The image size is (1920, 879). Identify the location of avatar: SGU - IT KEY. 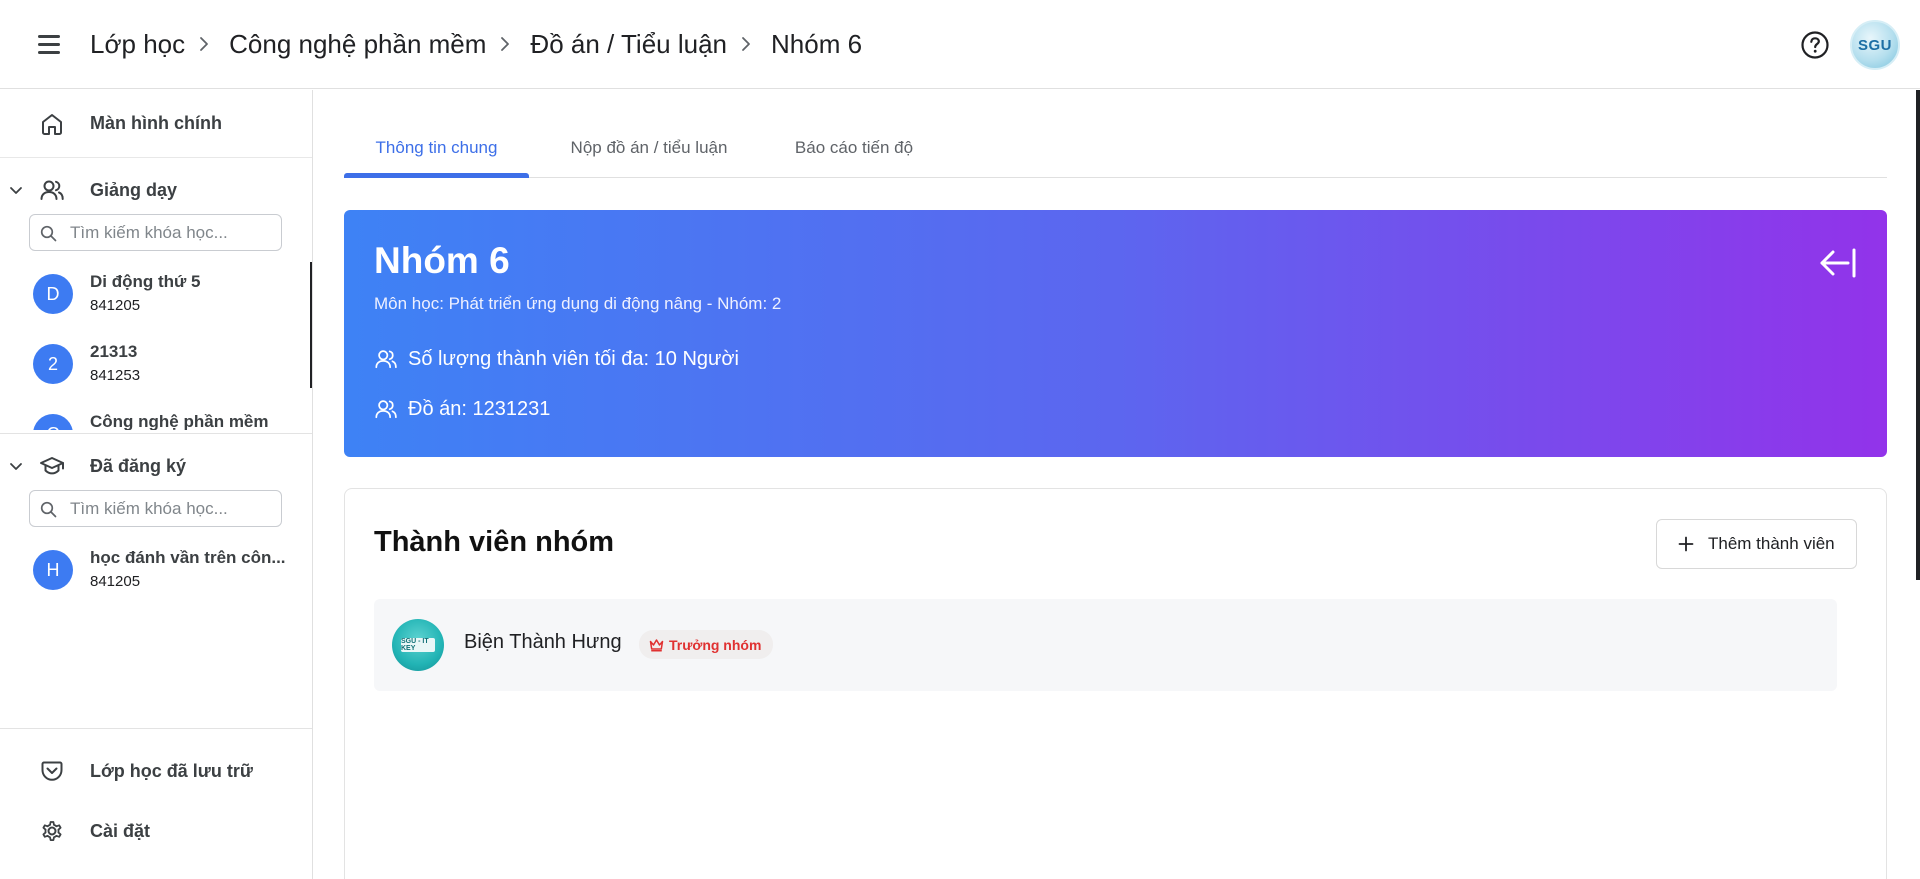
(418, 645).